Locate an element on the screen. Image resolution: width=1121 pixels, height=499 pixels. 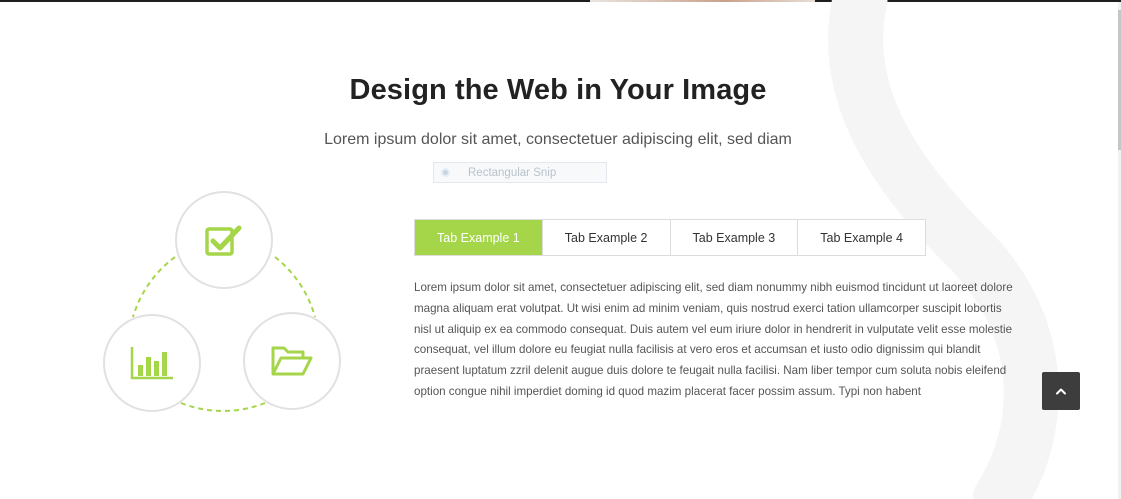
hero-image-edge is located at coordinates (702, 1).